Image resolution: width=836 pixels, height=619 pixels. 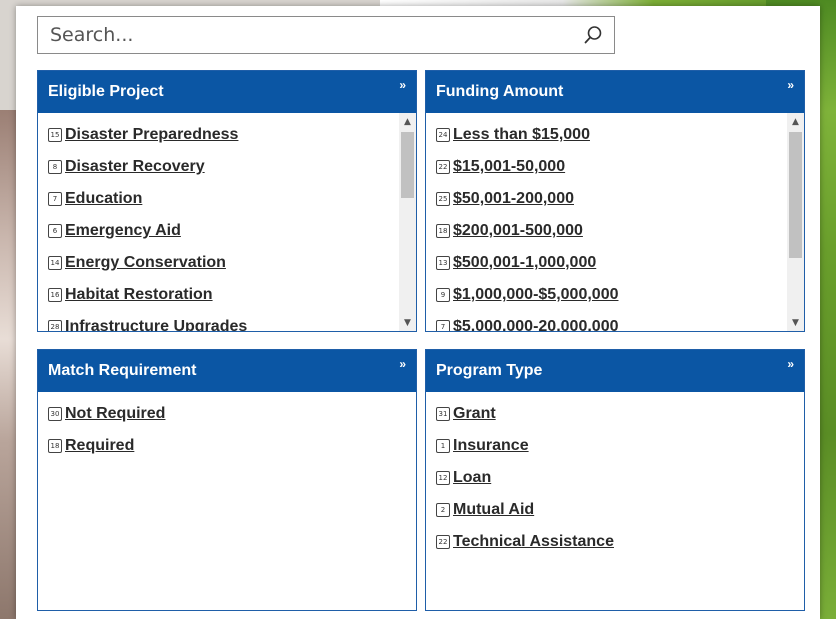 What do you see at coordinates (620, 231) in the screenshot?
I see `list-item: 18 $200,001-500,000` at bounding box center [620, 231].